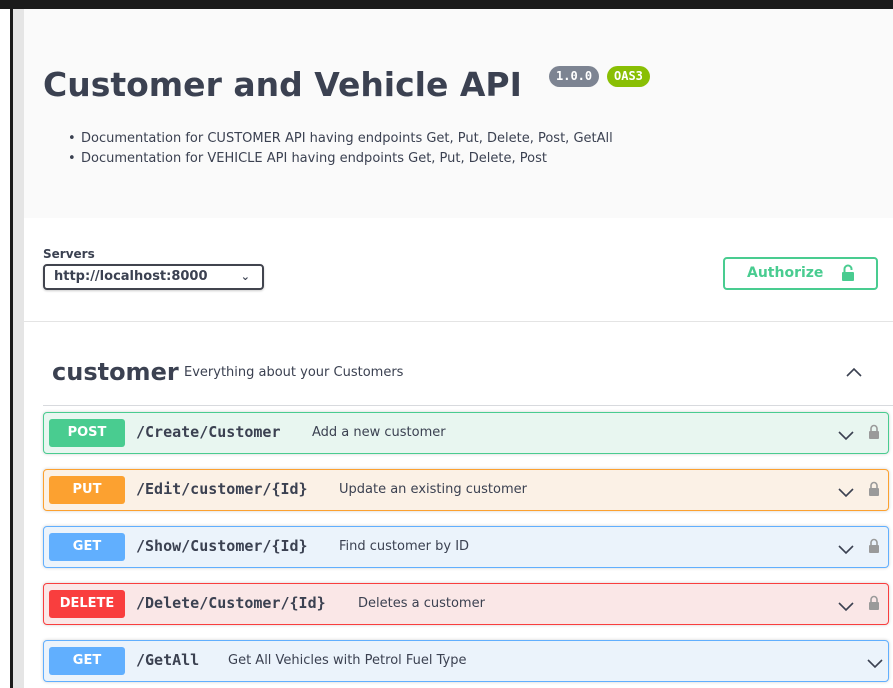 The width and height of the screenshot is (893, 688). I want to click on operation-summary: Add a new customer, so click(379, 432).